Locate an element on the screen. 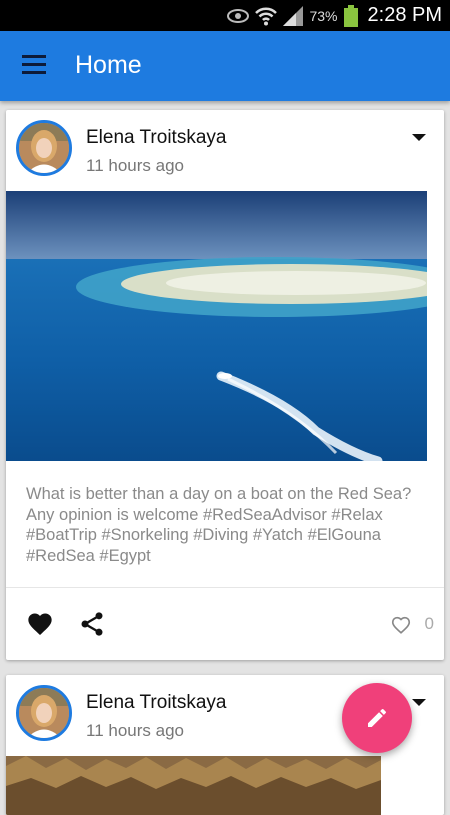 The image size is (450, 815). app-bar: Home is located at coordinates (225, 66).